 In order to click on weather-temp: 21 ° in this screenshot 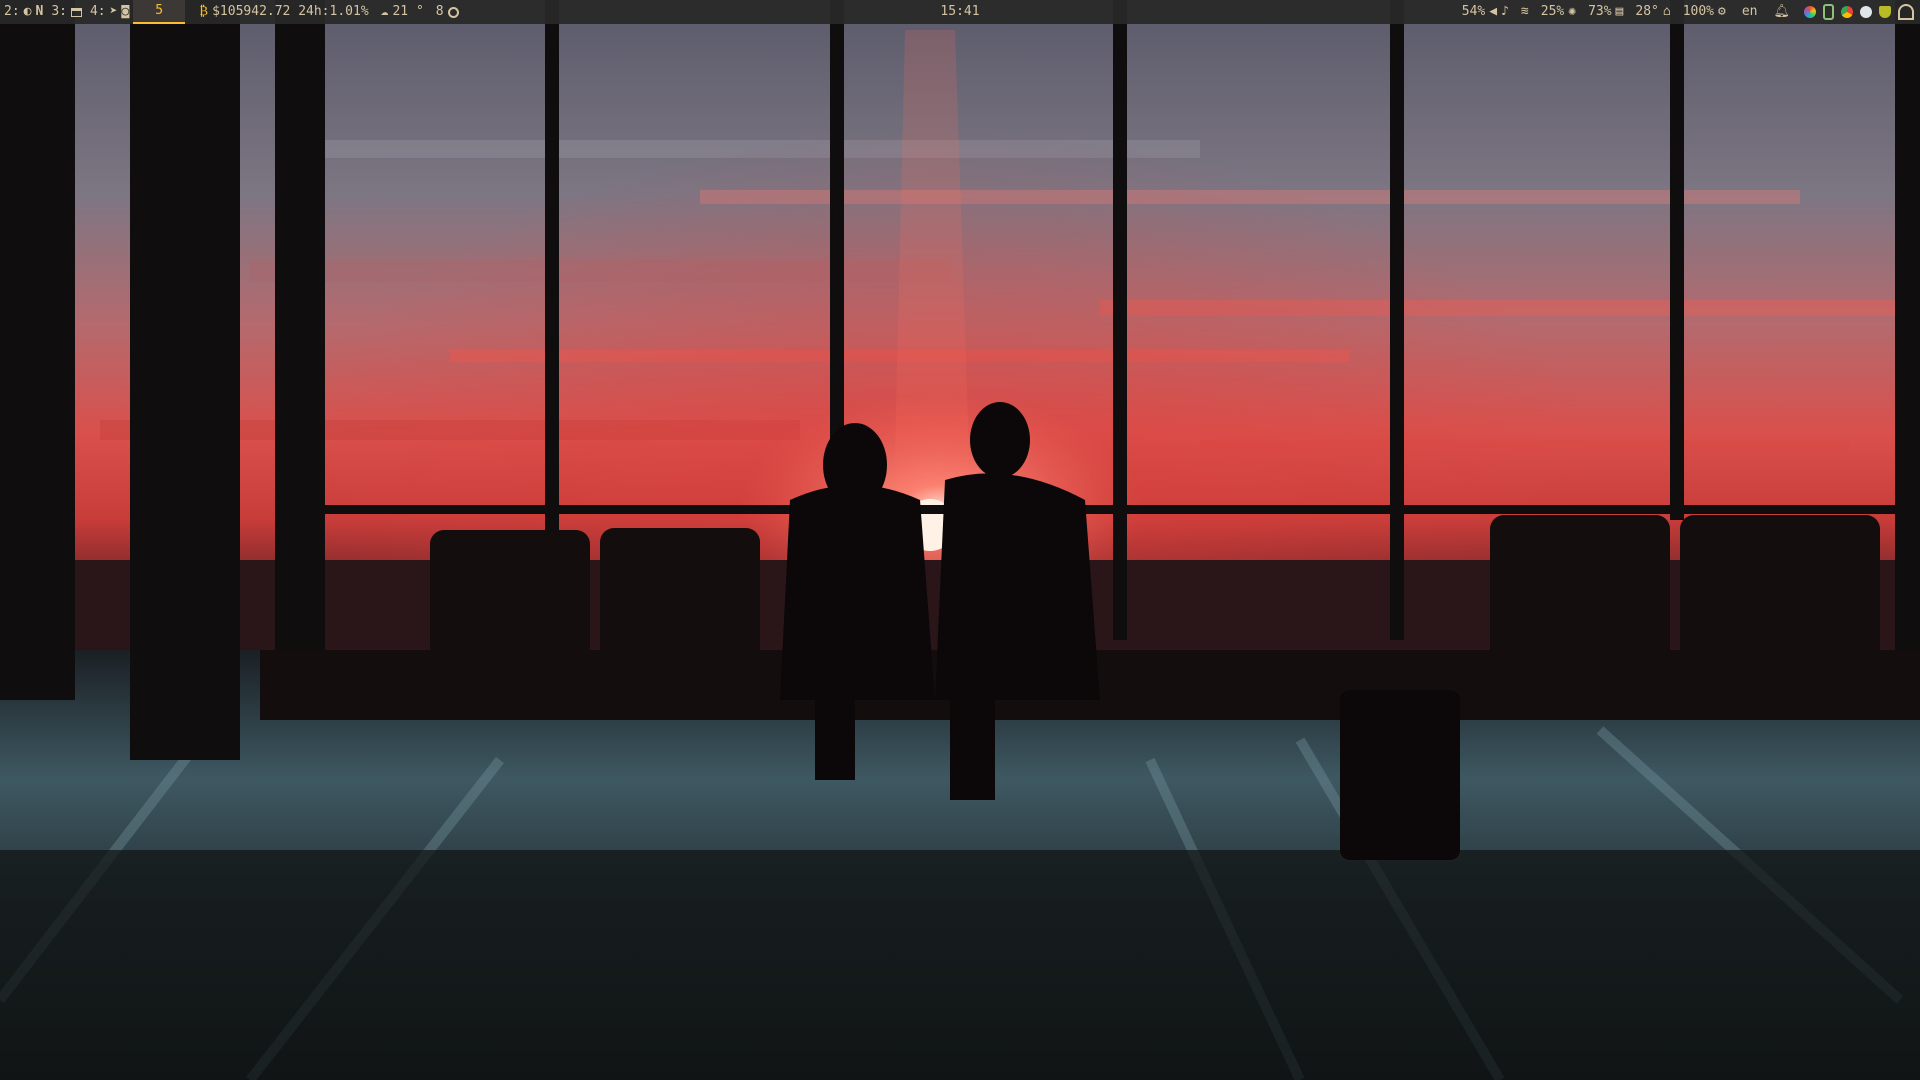, I will do `click(408, 11)`.